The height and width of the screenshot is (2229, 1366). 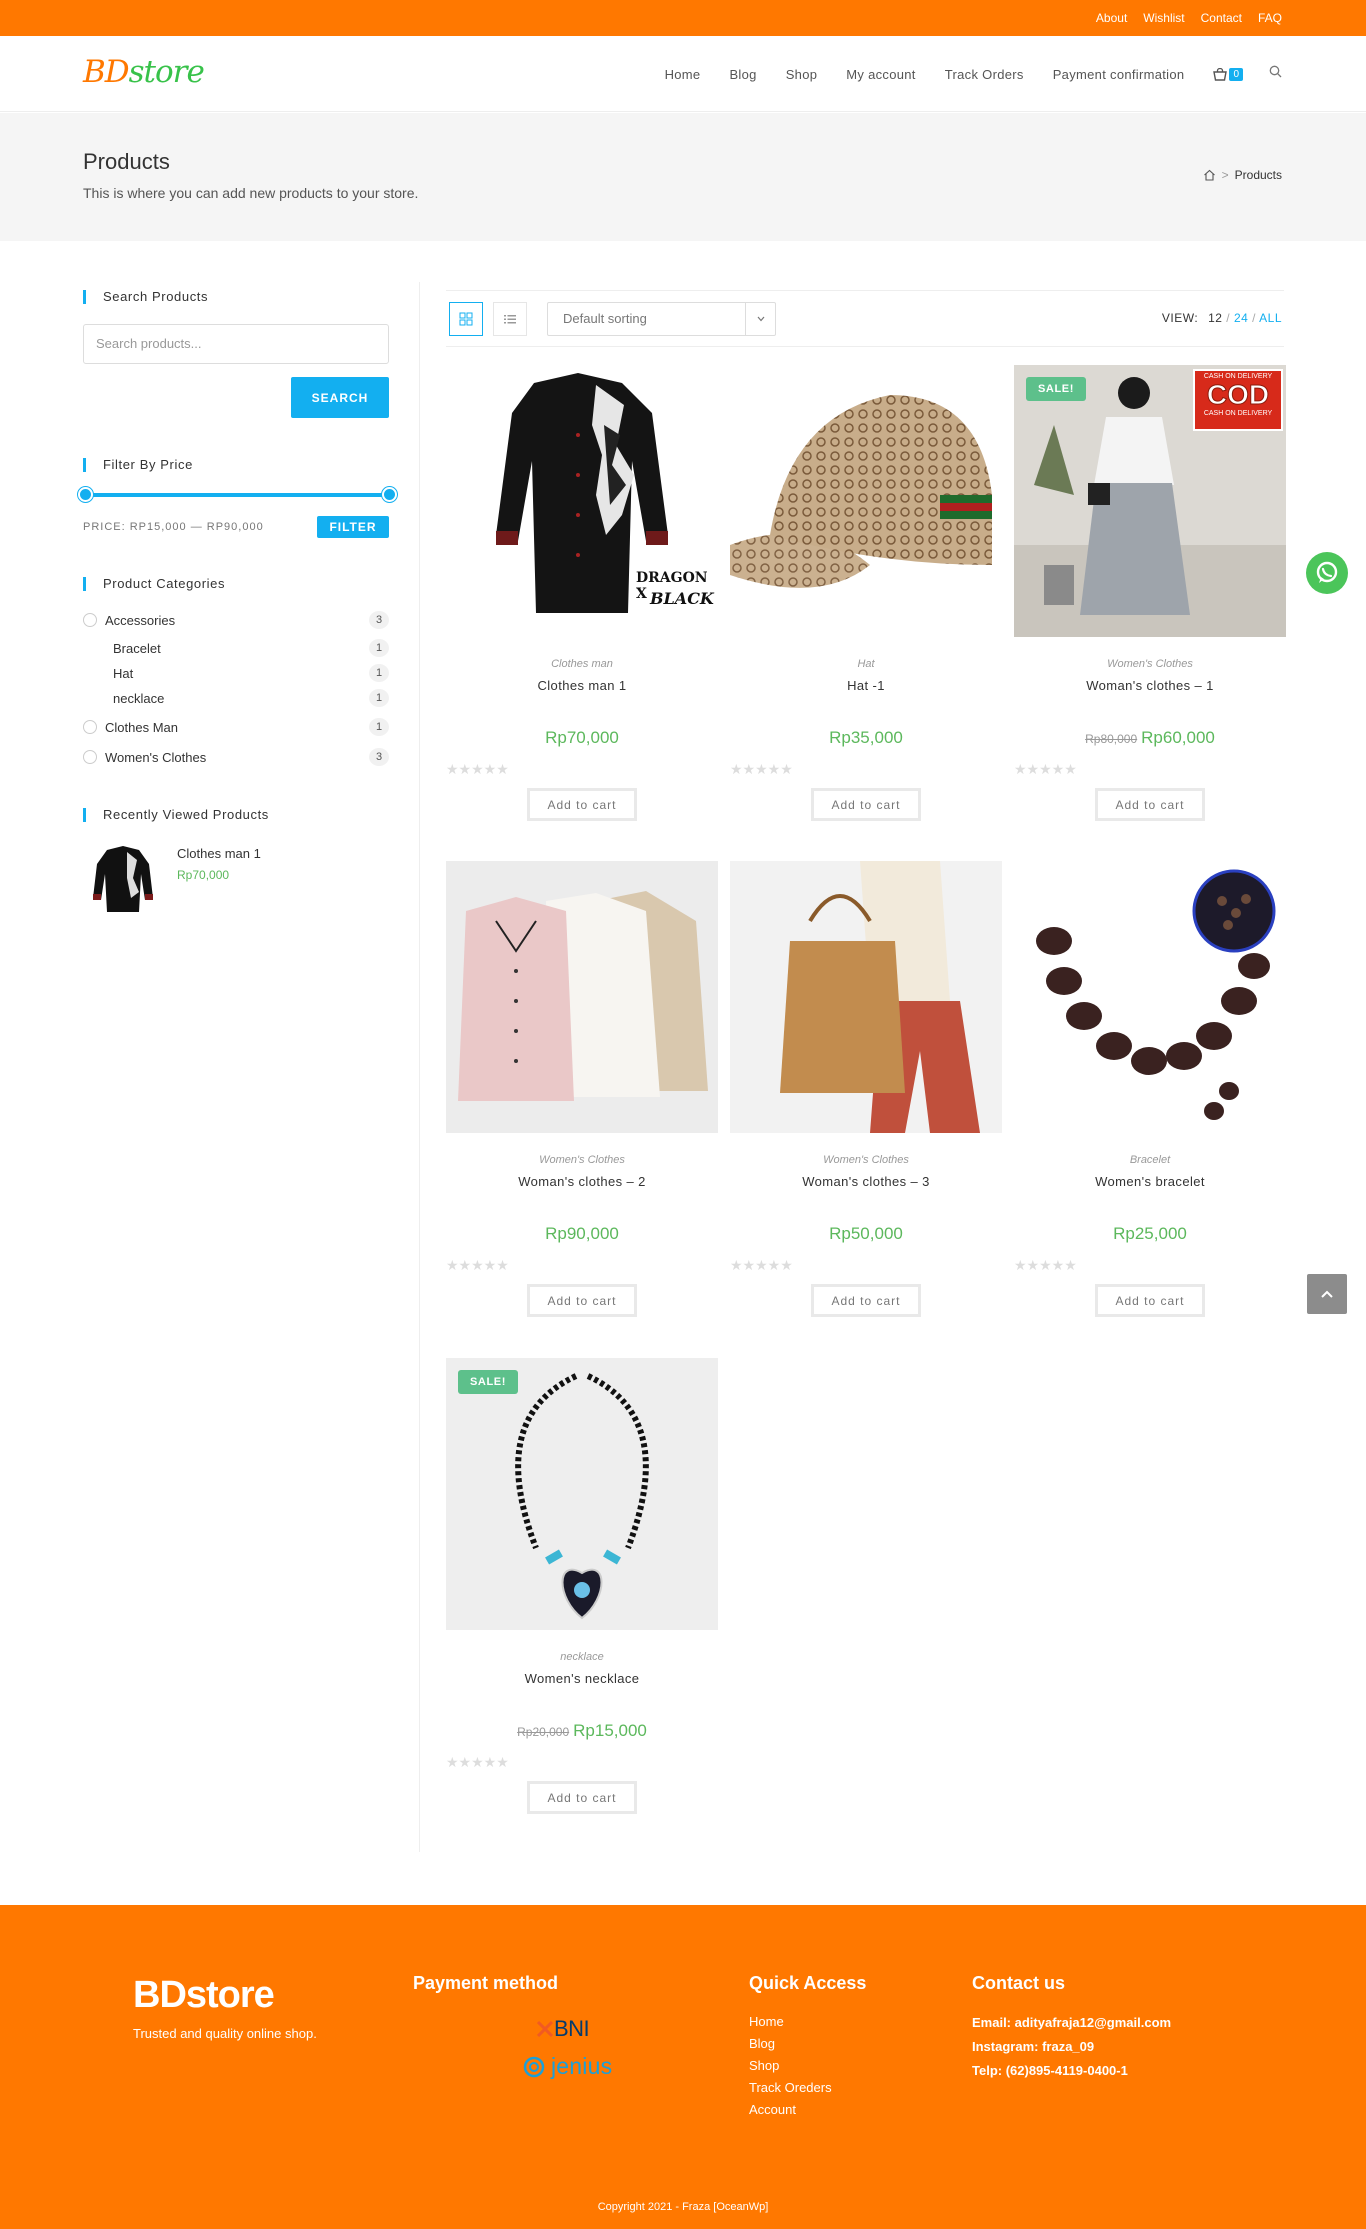 What do you see at coordinates (379, 757) in the screenshot?
I see `category-count: 3` at bounding box center [379, 757].